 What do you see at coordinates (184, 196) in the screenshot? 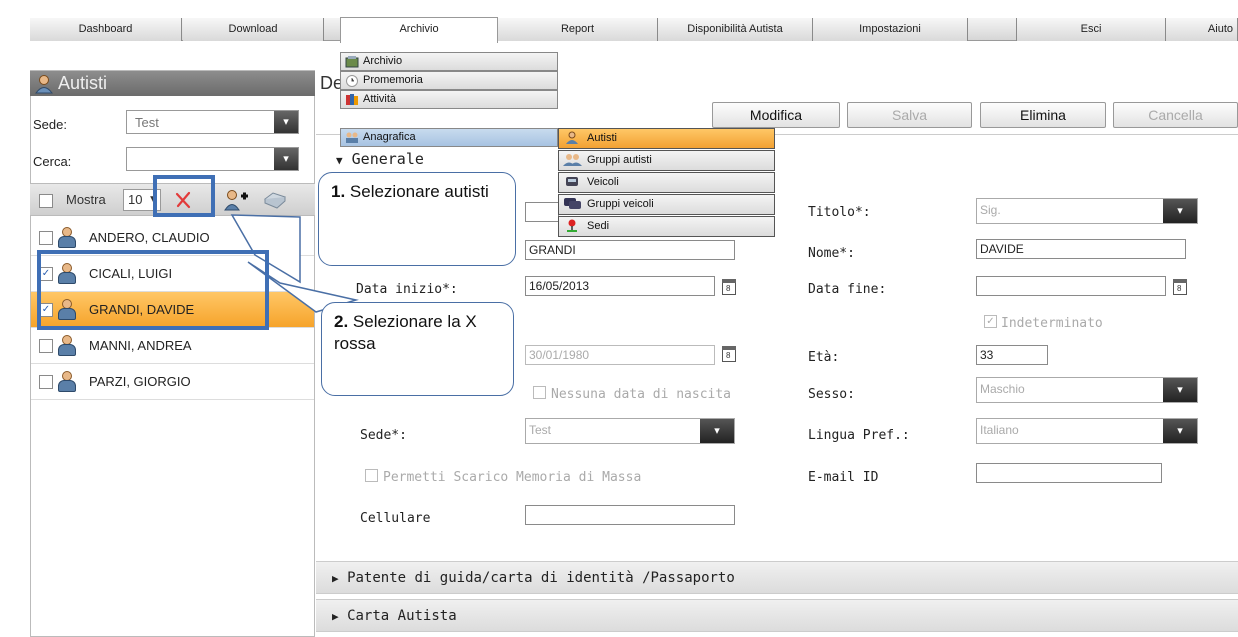
I see `highlight-box-delete` at bounding box center [184, 196].